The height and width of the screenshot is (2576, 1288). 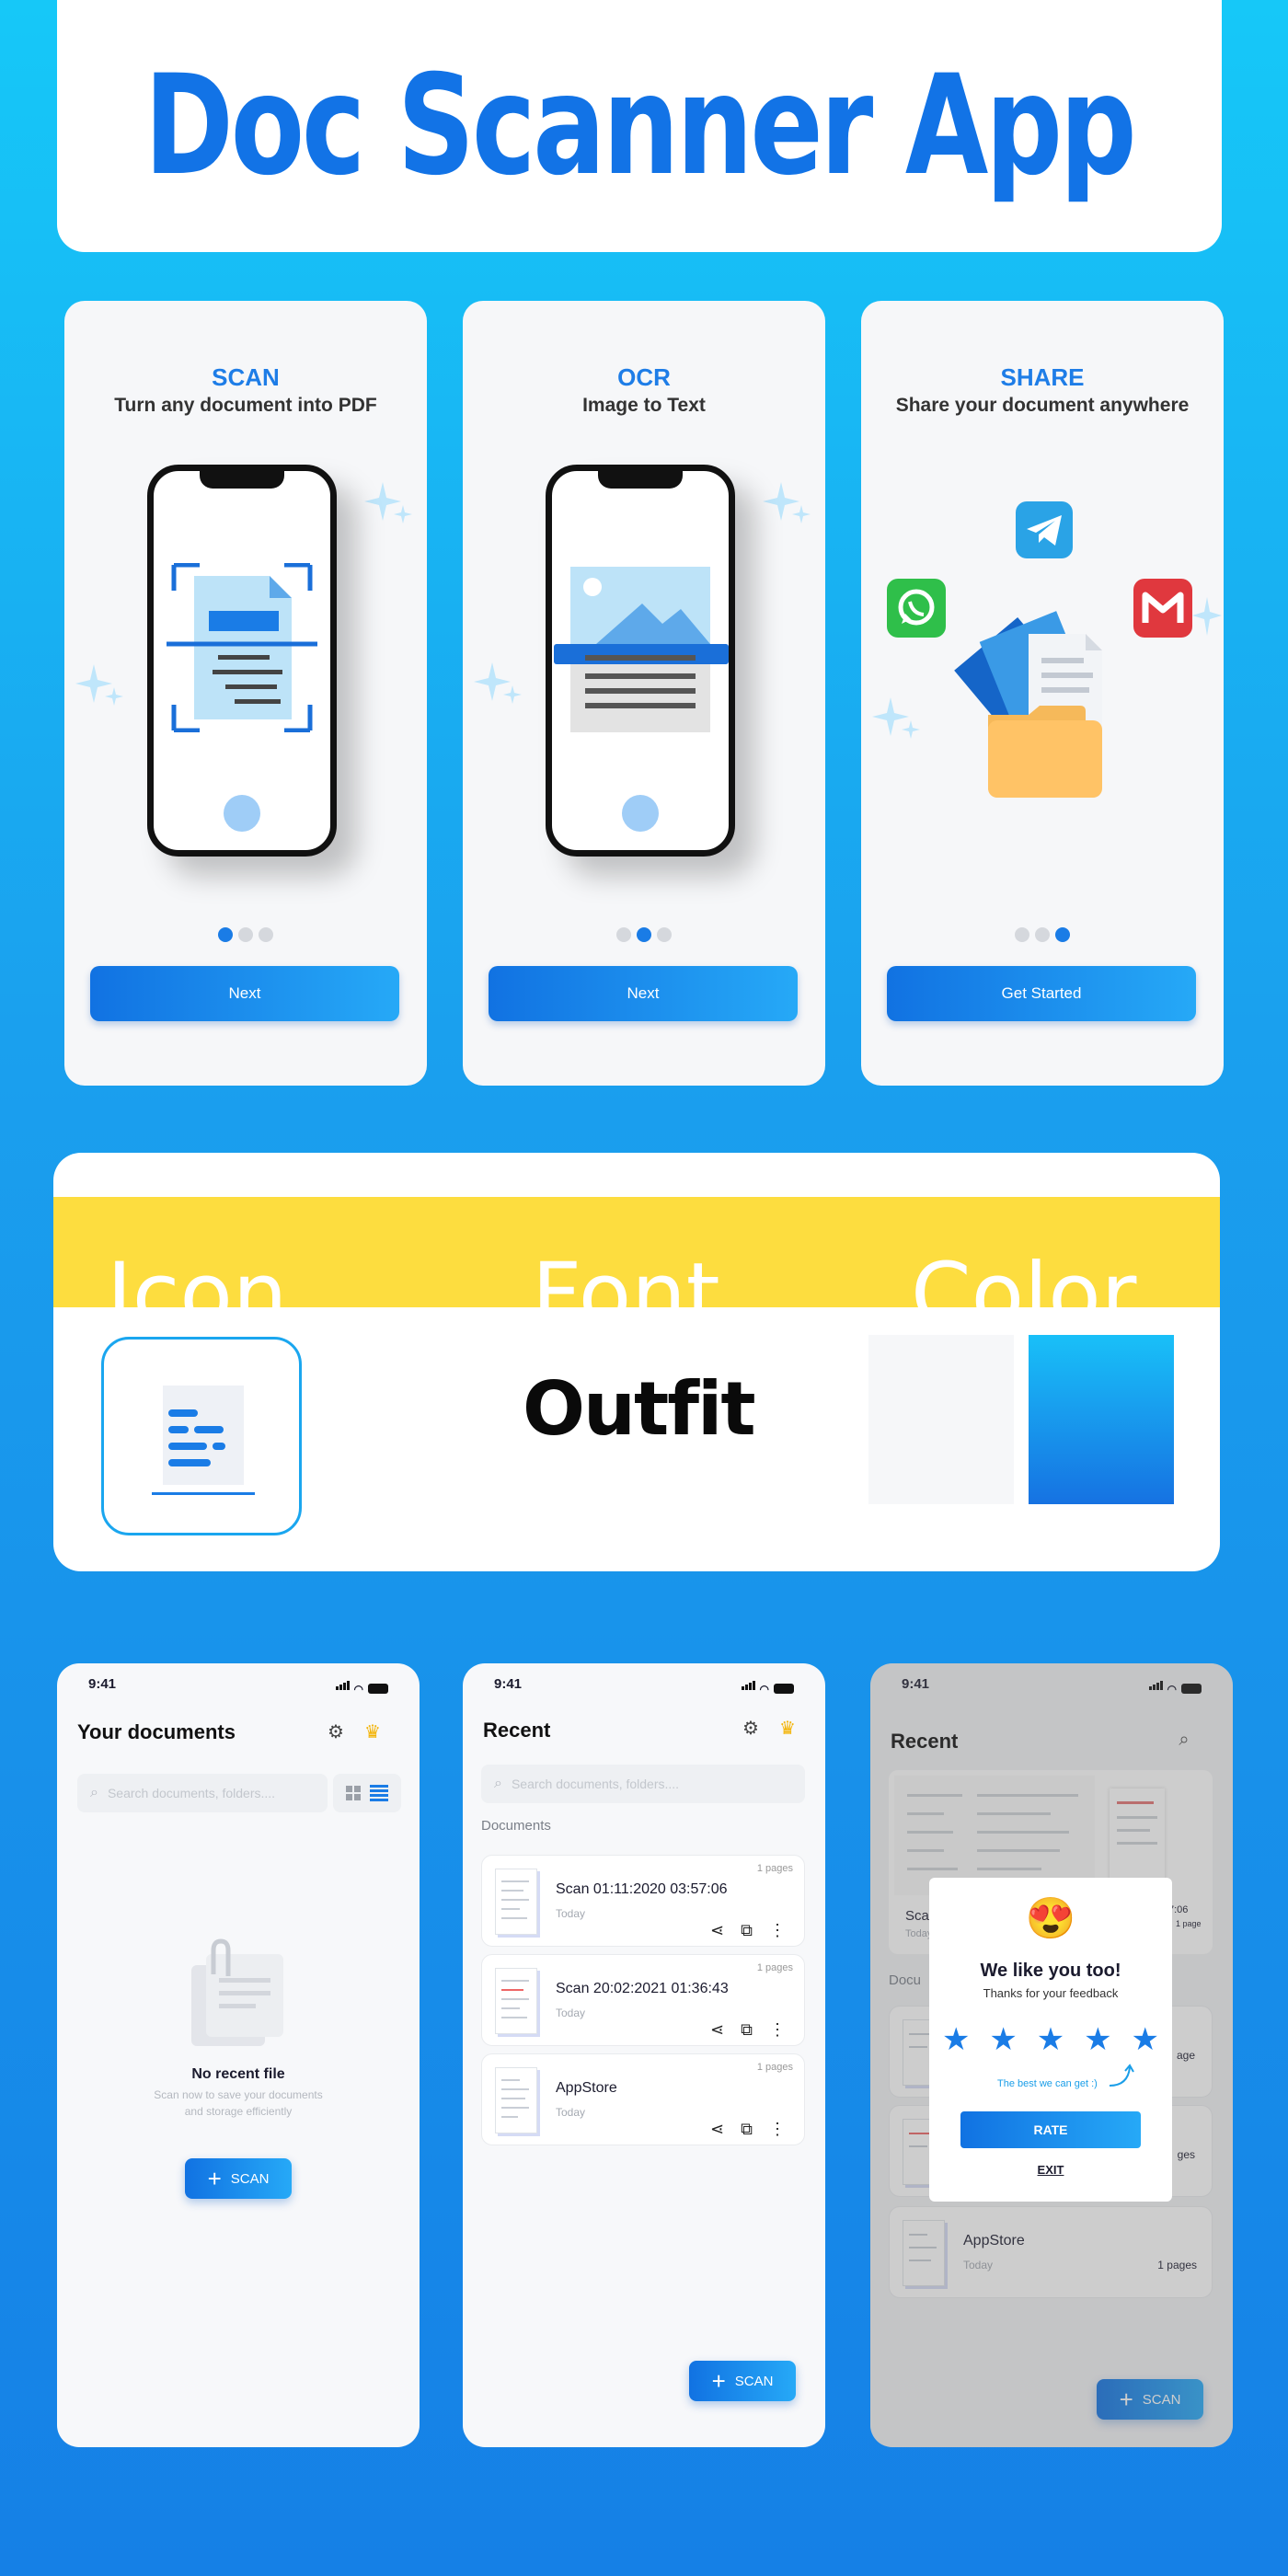 I want to click on grid-view-icon, so click(x=353, y=1793).